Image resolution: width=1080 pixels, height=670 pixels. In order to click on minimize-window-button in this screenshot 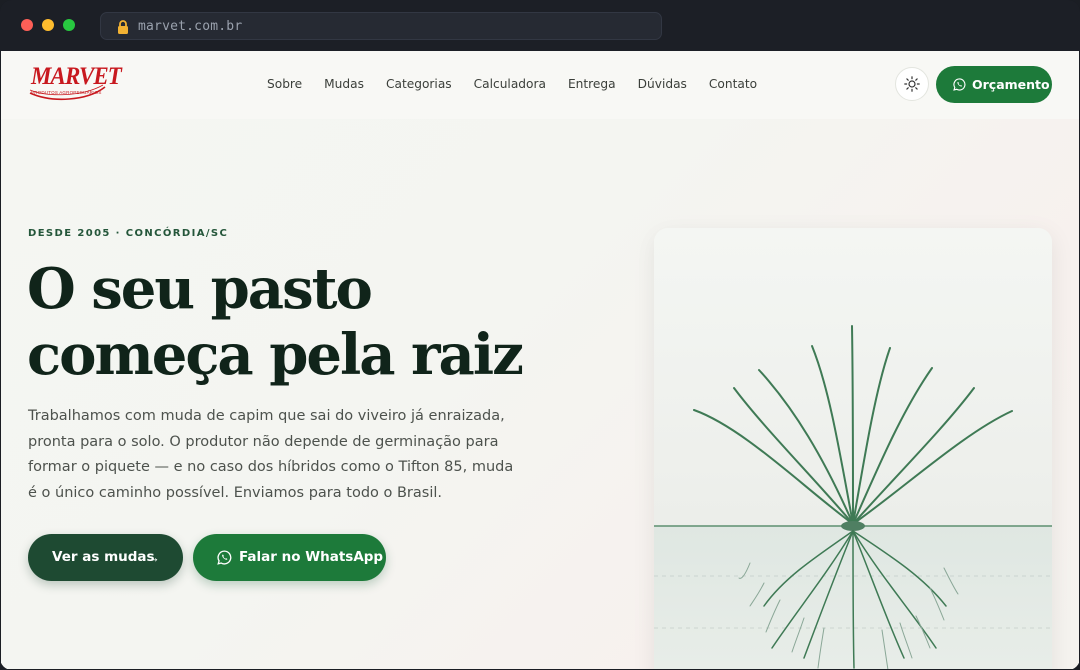, I will do `click(48, 25)`.